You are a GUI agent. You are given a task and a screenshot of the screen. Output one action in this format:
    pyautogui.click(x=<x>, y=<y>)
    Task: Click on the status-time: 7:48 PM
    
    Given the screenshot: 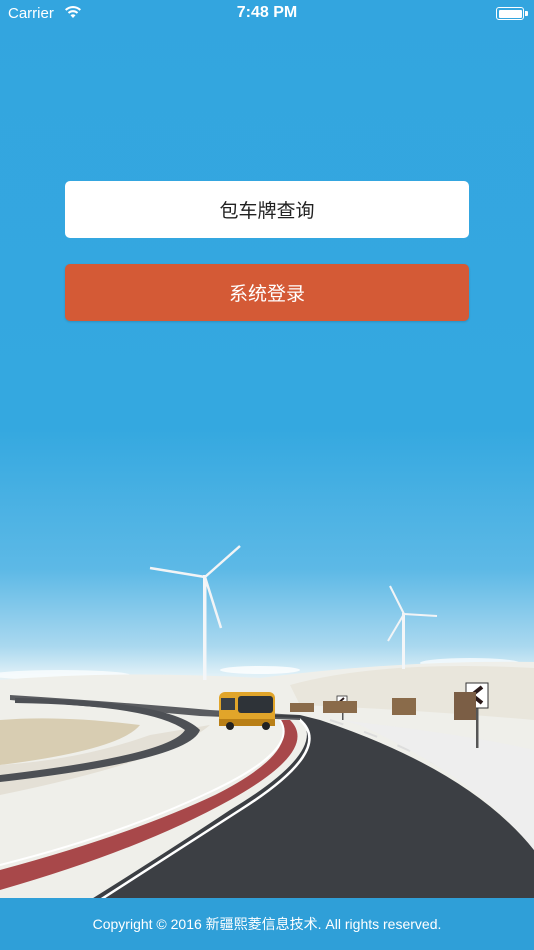 What is the action you would take?
    pyautogui.click(x=267, y=12)
    